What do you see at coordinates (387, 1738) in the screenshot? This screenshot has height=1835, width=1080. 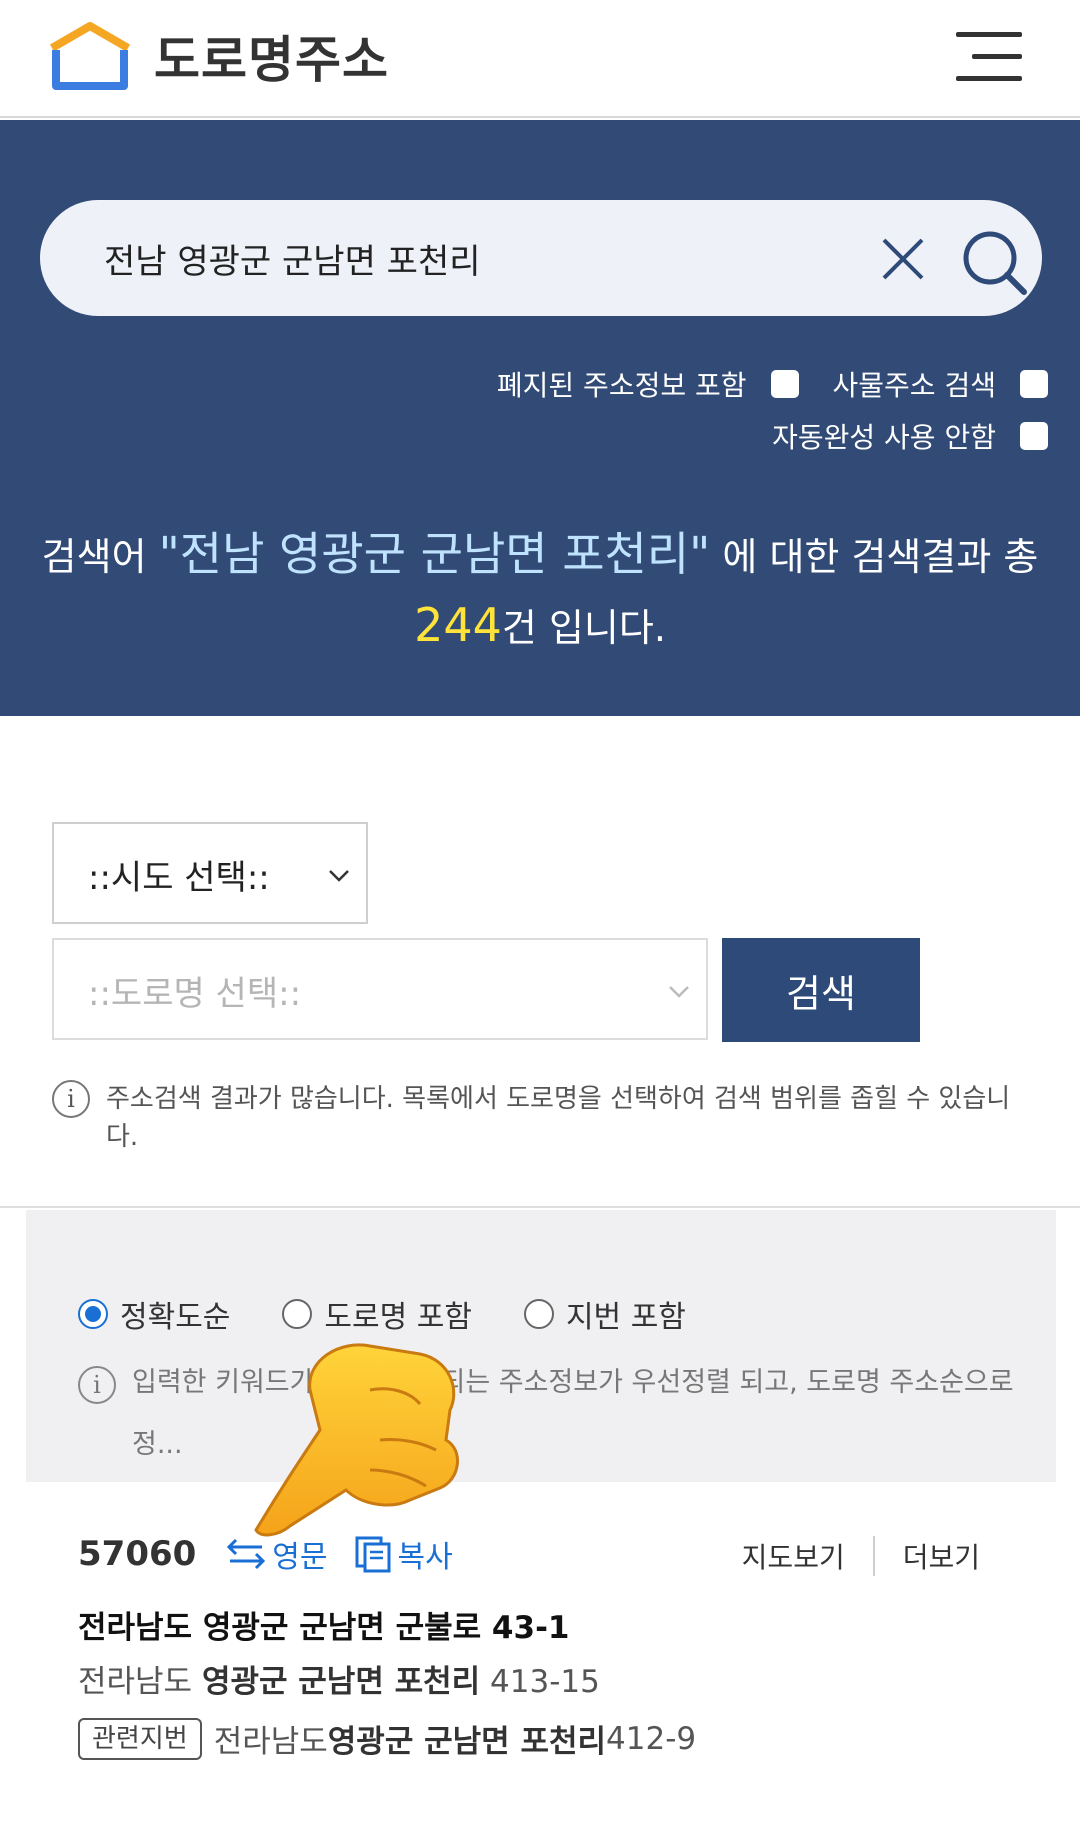 I see `related-jibun: 관련지번 전라남도 영광군 군남면 포천리 412-9` at bounding box center [387, 1738].